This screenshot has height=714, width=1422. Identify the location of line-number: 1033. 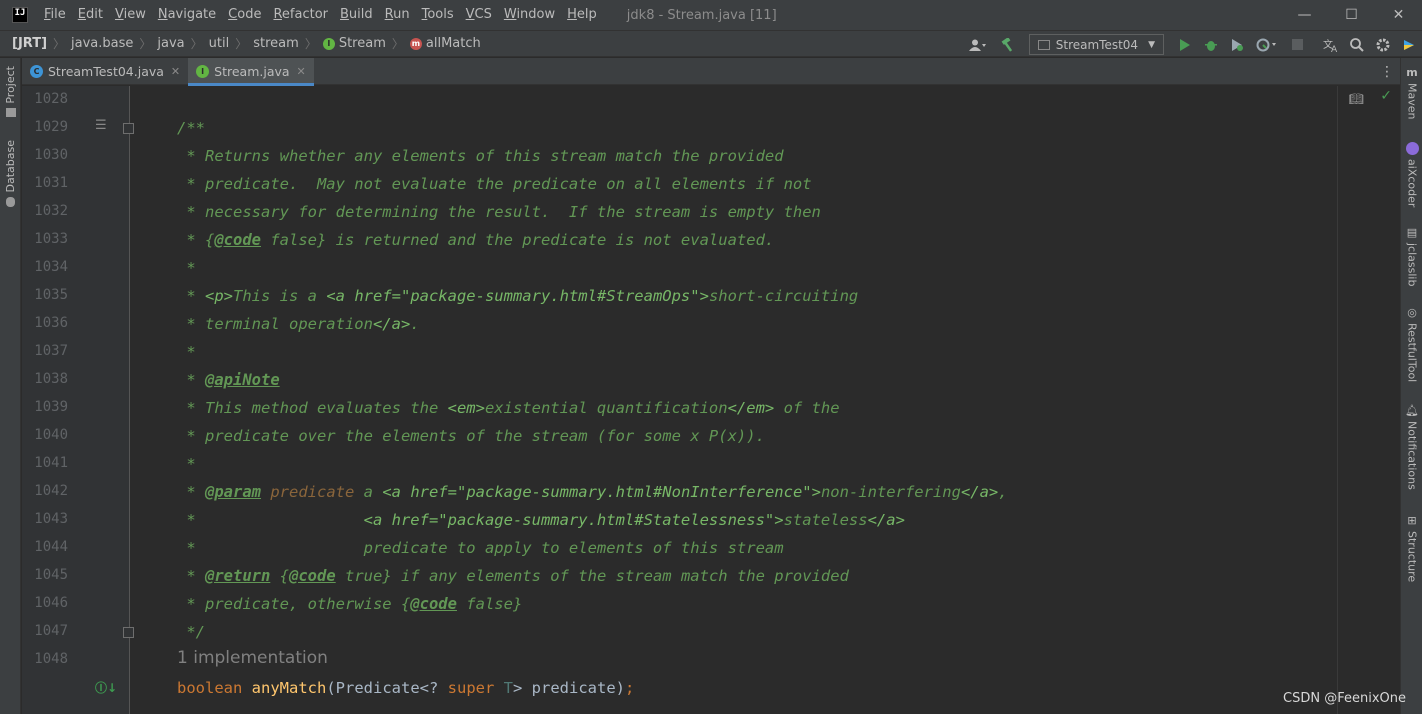
(45, 239).